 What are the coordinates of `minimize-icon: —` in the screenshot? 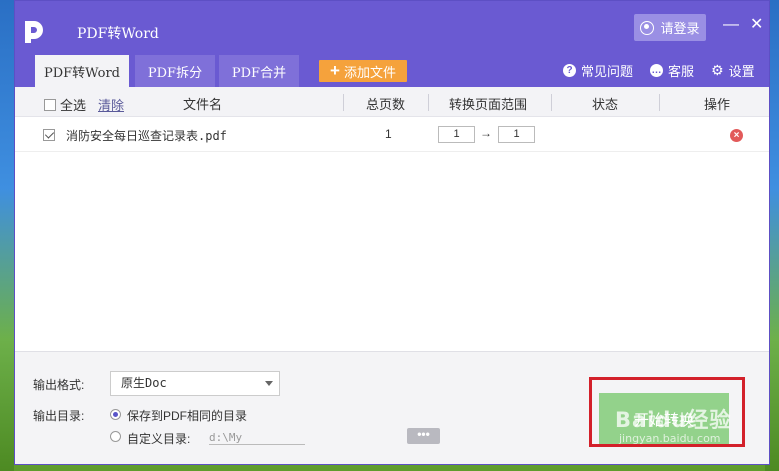 It's located at (731, 25).